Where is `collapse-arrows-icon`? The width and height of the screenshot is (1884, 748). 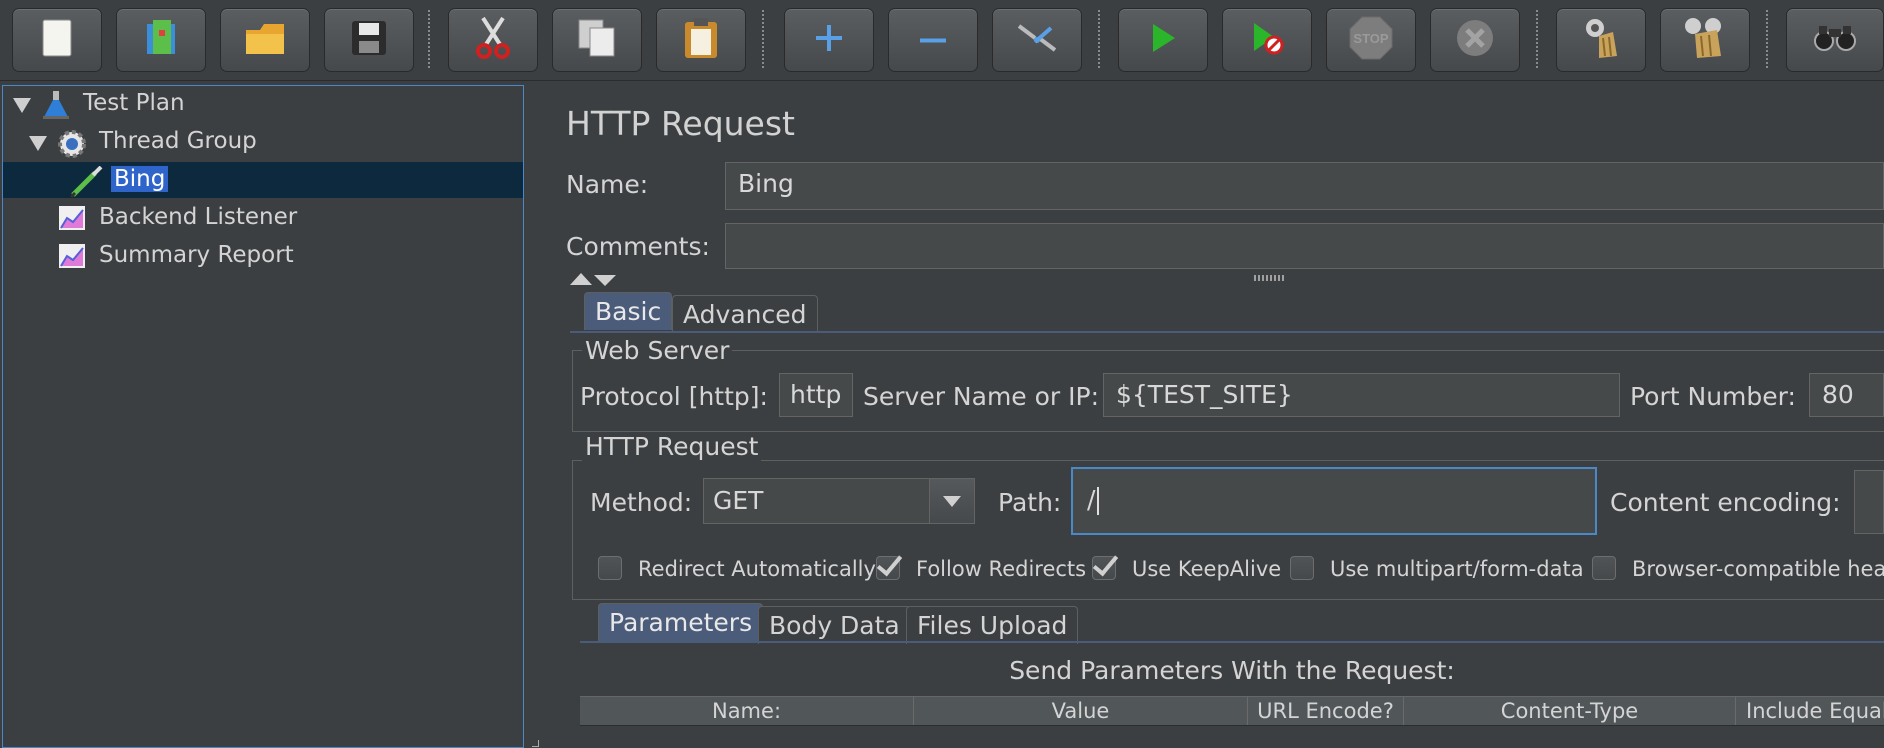 collapse-arrows-icon is located at coordinates (593, 279).